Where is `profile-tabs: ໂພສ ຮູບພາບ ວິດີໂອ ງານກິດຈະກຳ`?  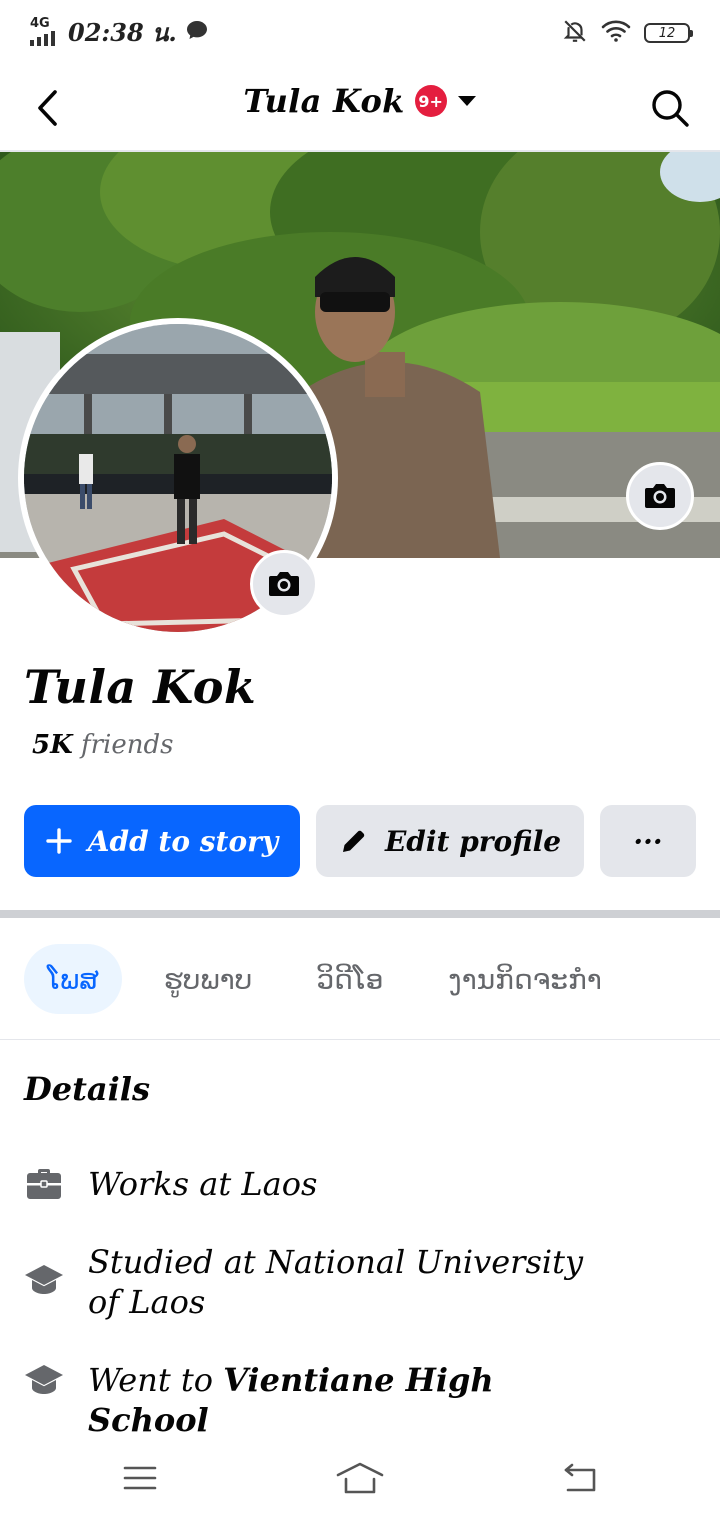 profile-tabs: ໂພສ ຮູບພາບ ວິດີໂອ ງານກິດຈະກຳ is located at coordinates (360, 979).